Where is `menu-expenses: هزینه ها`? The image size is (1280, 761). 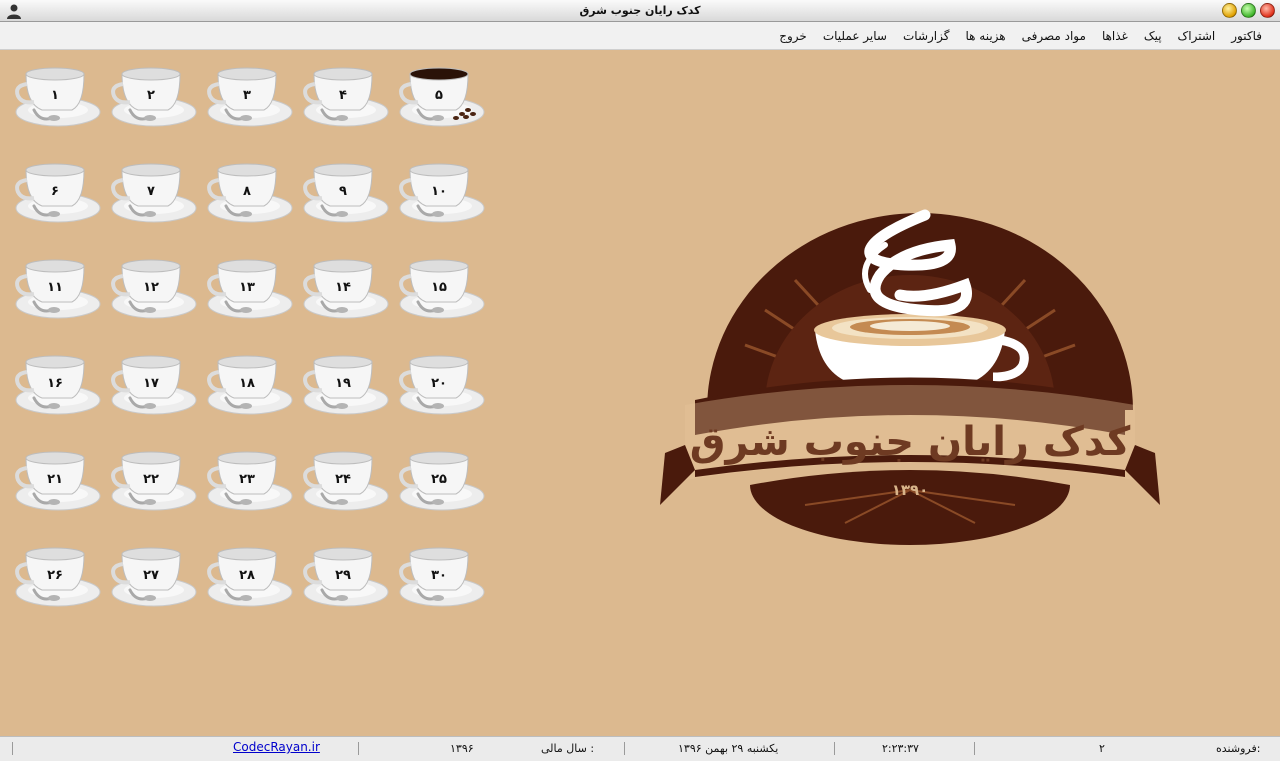 menu-expenses: هزینه ها is located at coordinates (985, 36).